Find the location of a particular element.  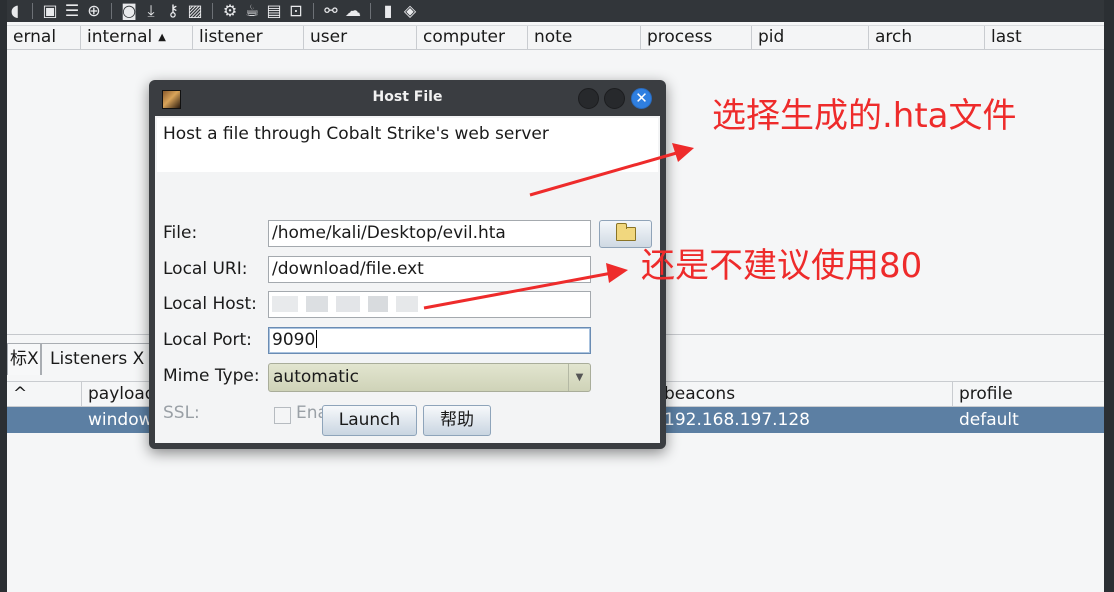

bottom-tabbar: 标X Listeners X is located at coordinates (80, 359).